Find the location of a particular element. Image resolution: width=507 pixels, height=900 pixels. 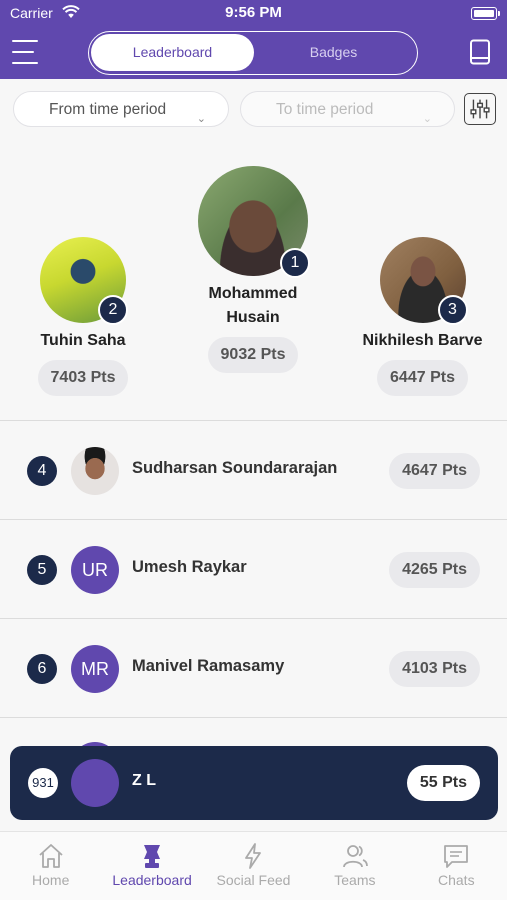

filter-sliders-icon is located at coordinates (480, 109).